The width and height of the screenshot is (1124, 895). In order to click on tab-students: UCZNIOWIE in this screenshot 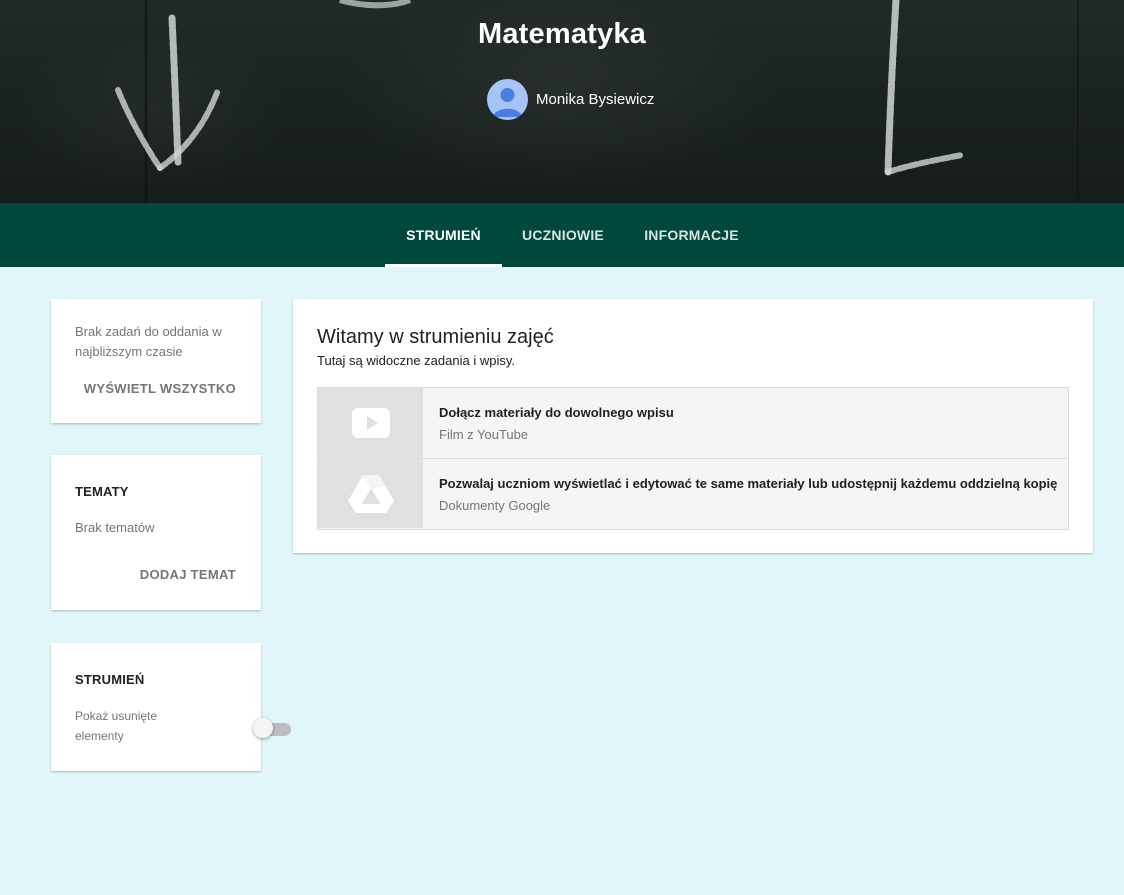, I will do `click(563, 235)`.